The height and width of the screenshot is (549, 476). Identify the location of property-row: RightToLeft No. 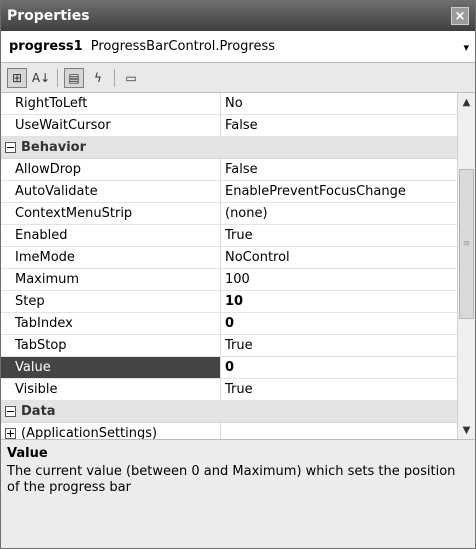
(229, 104).